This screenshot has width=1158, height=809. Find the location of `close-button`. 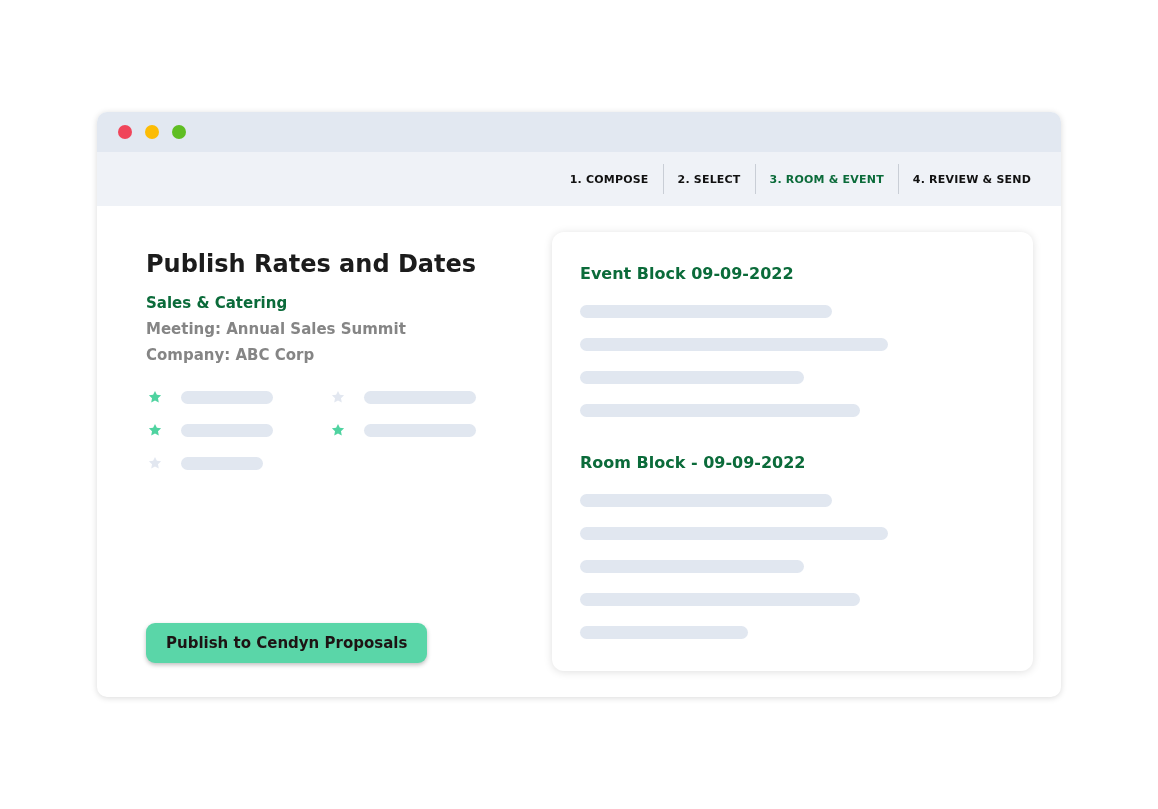

close-button is located at coordinates (125, 132).